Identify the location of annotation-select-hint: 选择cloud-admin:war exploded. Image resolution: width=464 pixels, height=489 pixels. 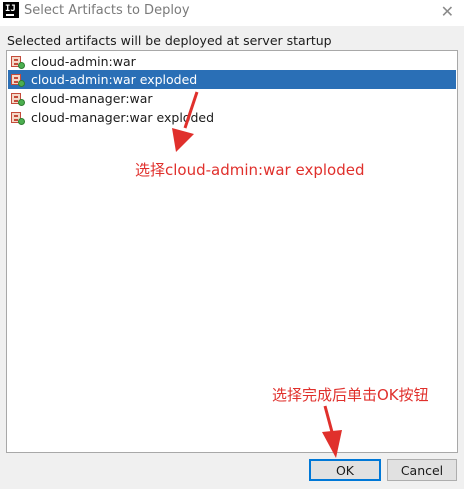
(250, 170).